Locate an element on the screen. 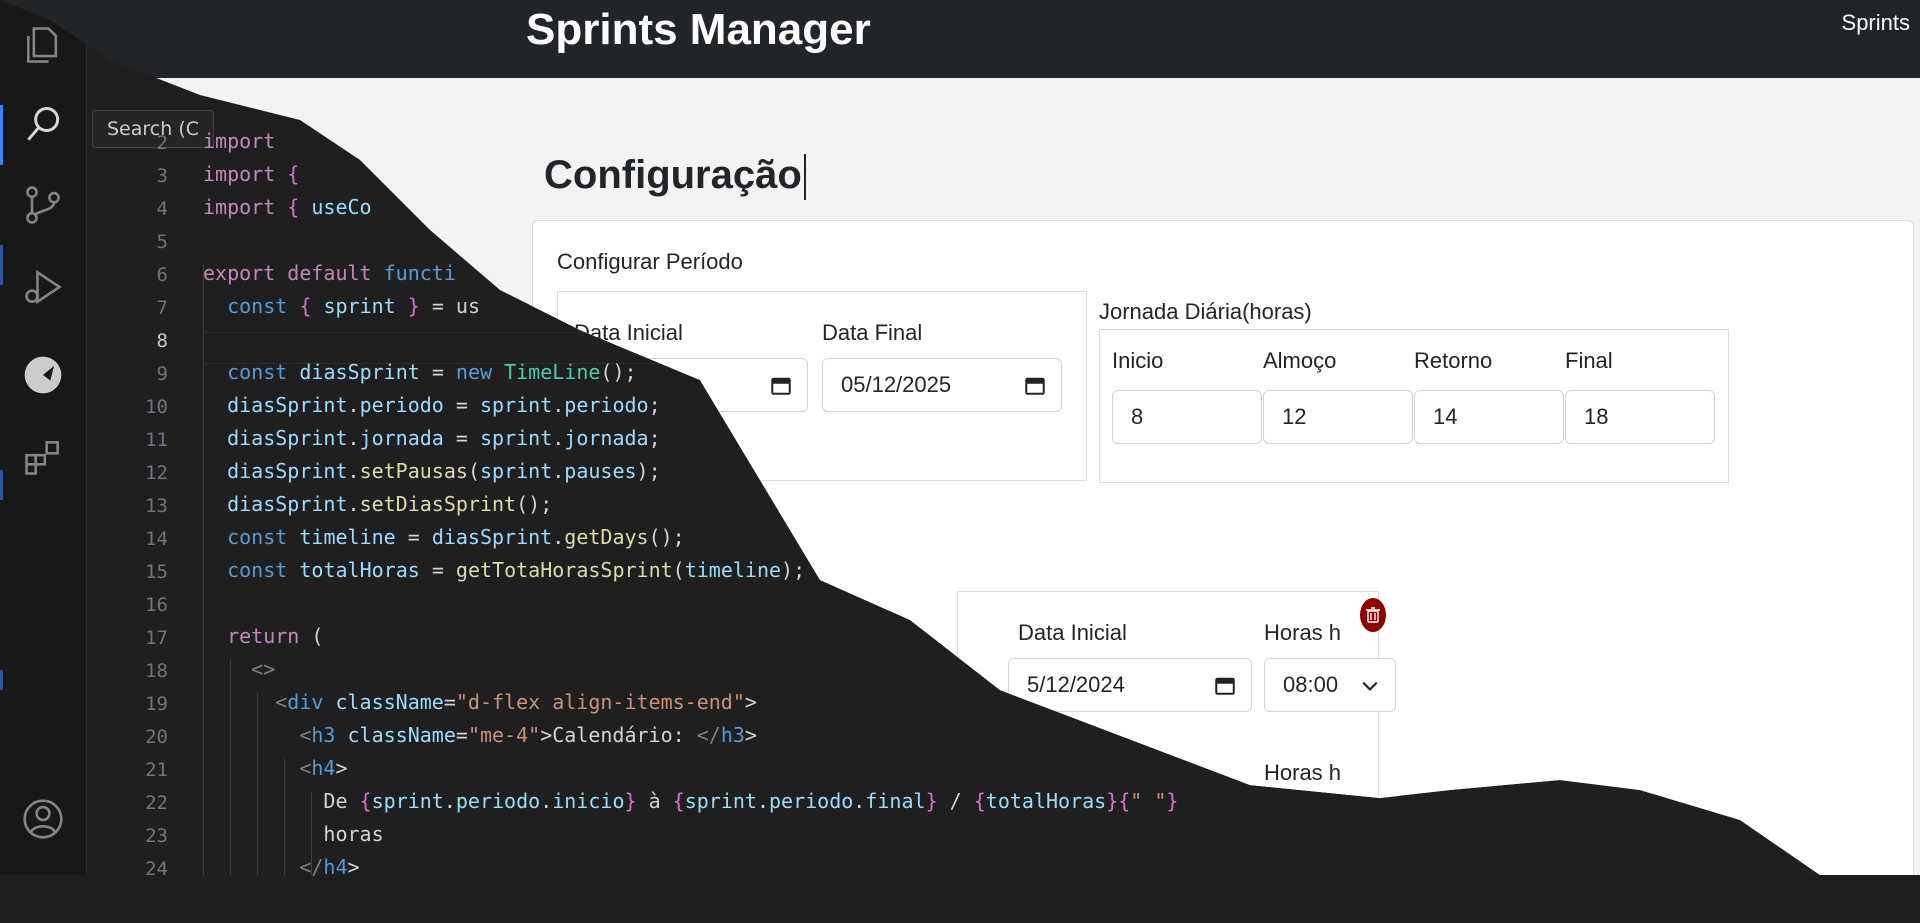  line-number: 20 is located at coordinates (156, 737).